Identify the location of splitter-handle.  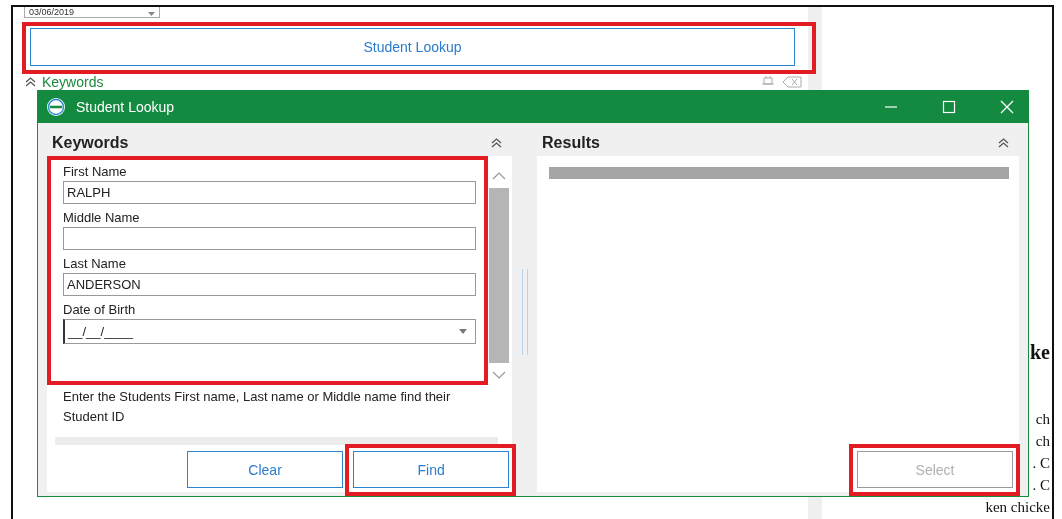
(525, 312).